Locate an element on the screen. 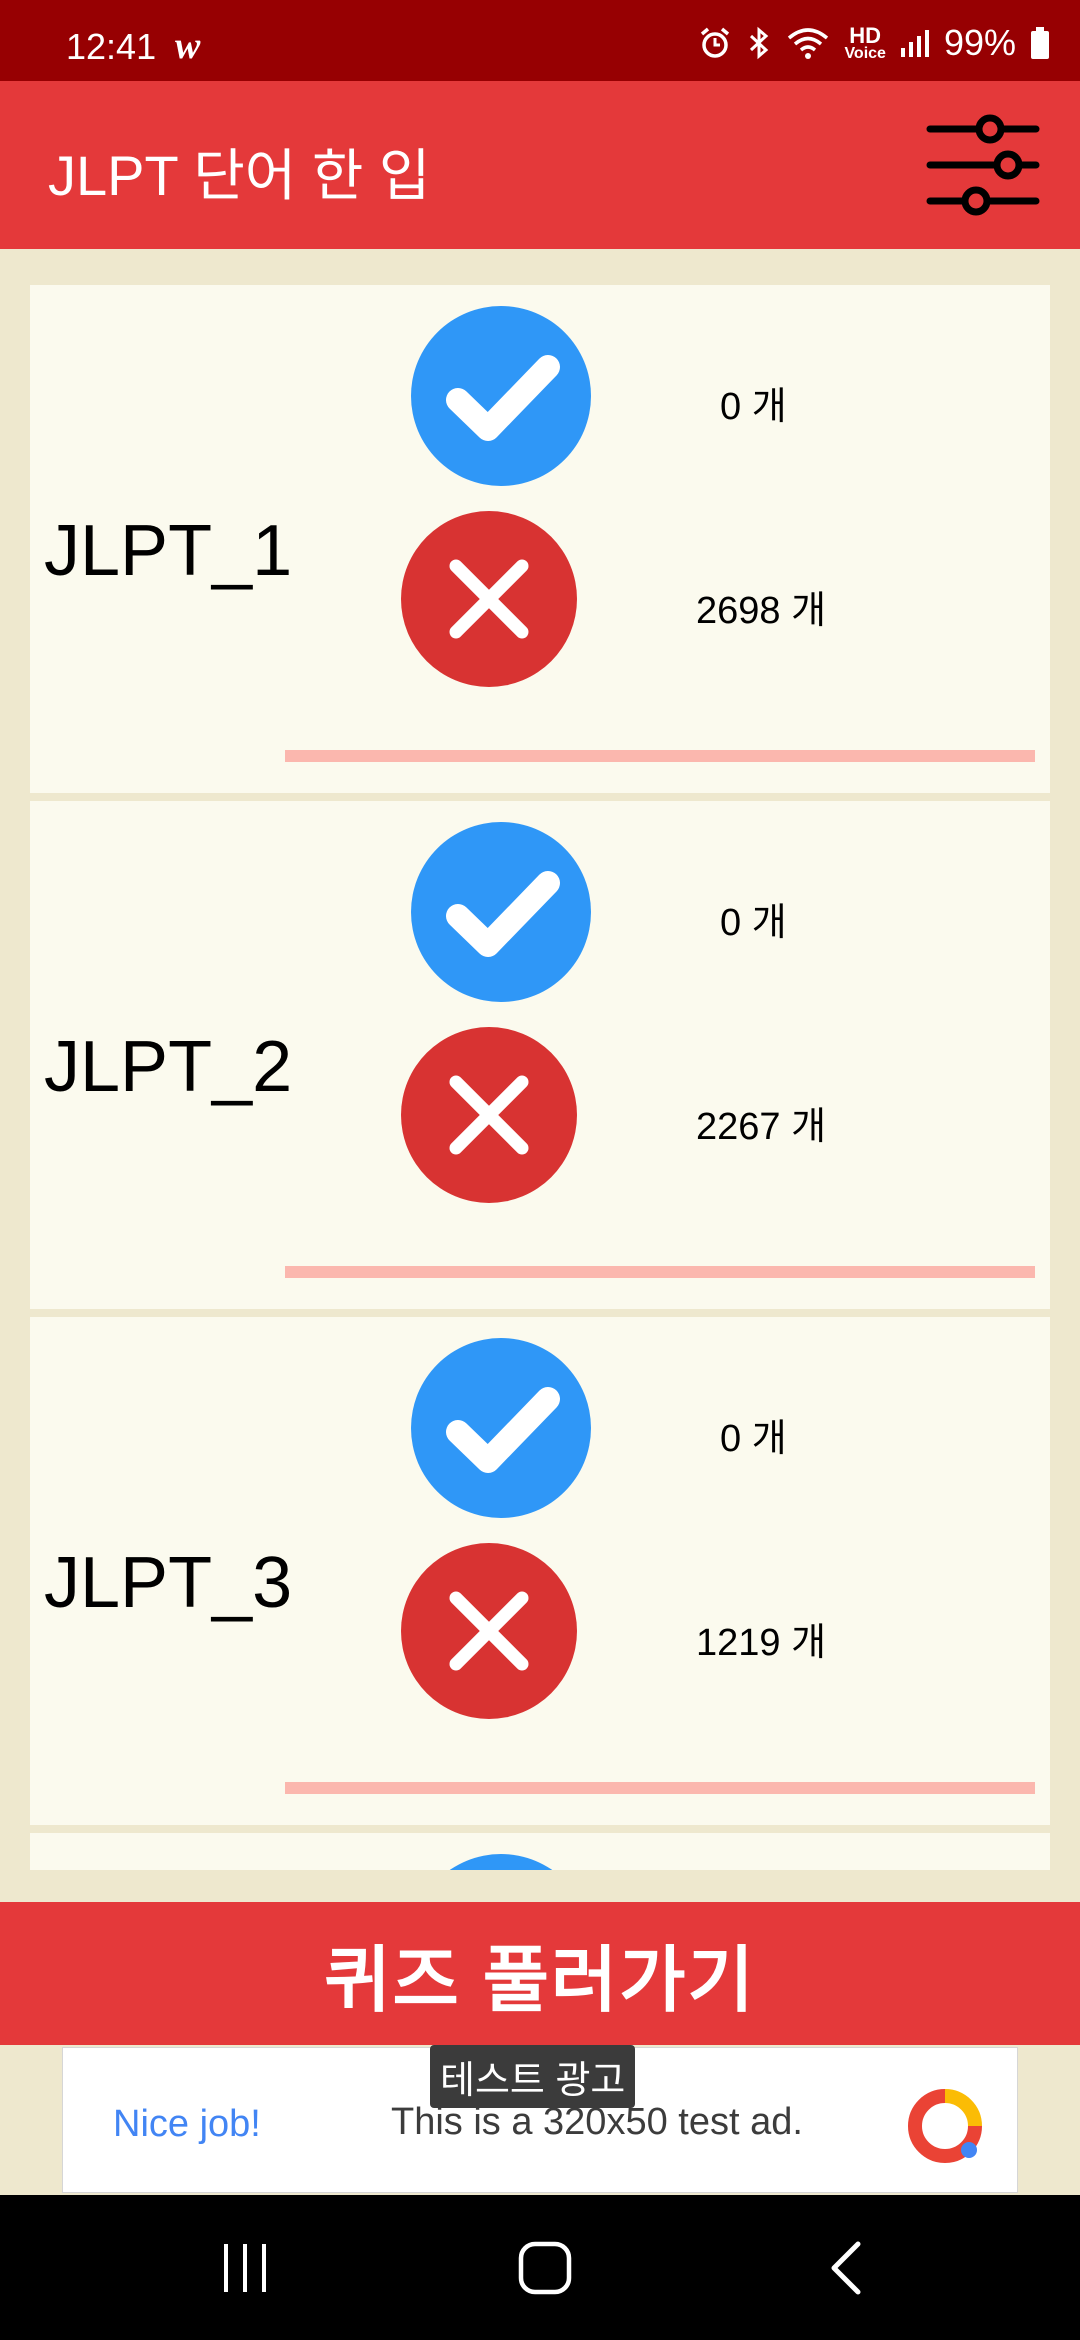  quiz-start-button: 퀴즈 풀러가기 is located at coordinates (540, 1973).